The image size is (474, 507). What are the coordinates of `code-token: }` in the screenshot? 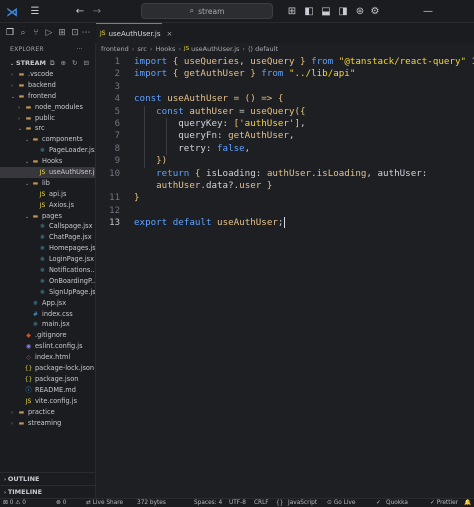 It's located at (137, 198).